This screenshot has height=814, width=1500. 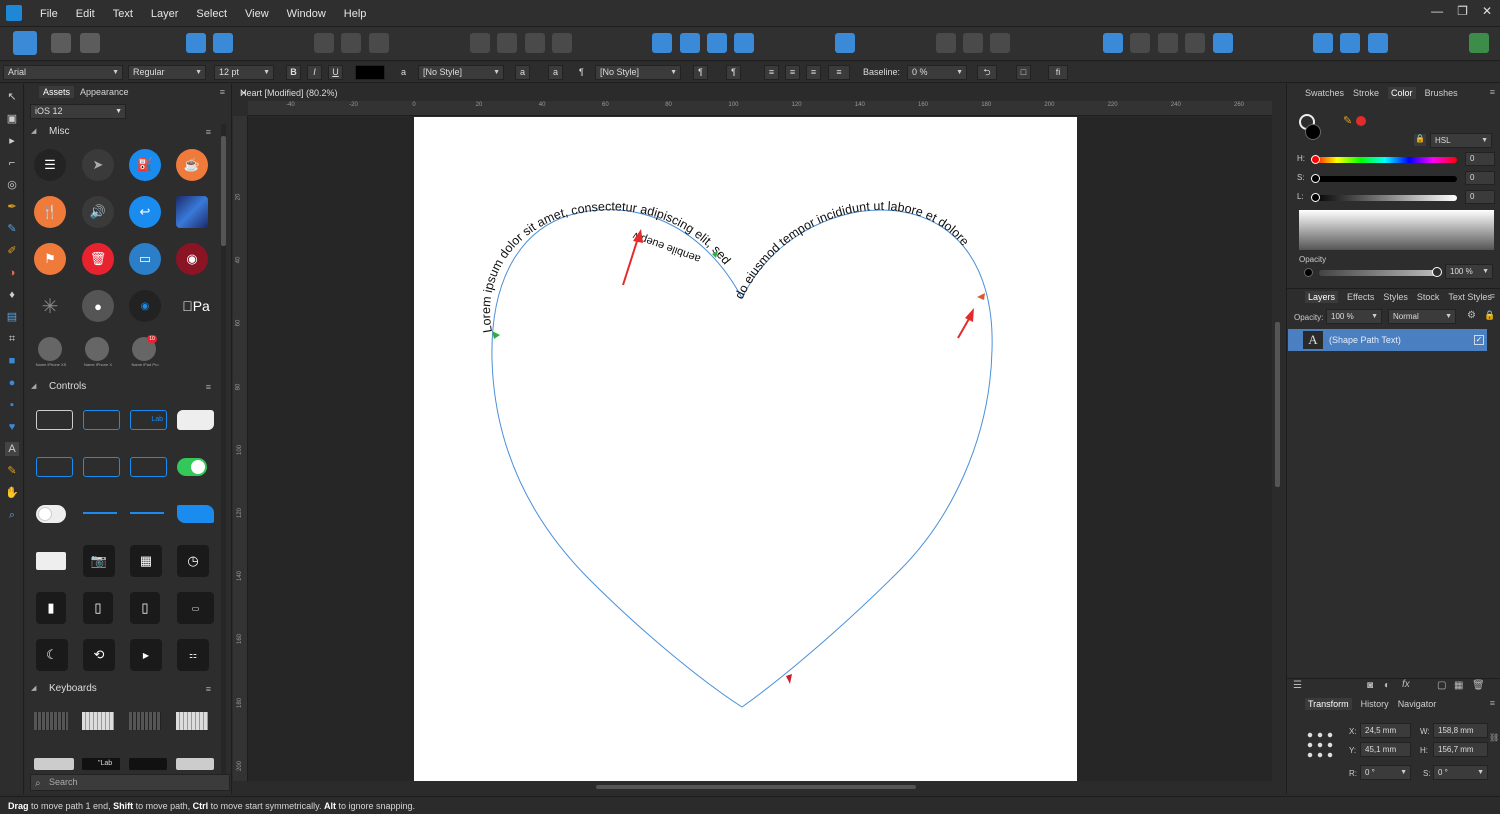 What do you see at coordinates (50, 165) in the screenshot?
I see `asset-list-icon: ☰` at bounding box center [50, 165].